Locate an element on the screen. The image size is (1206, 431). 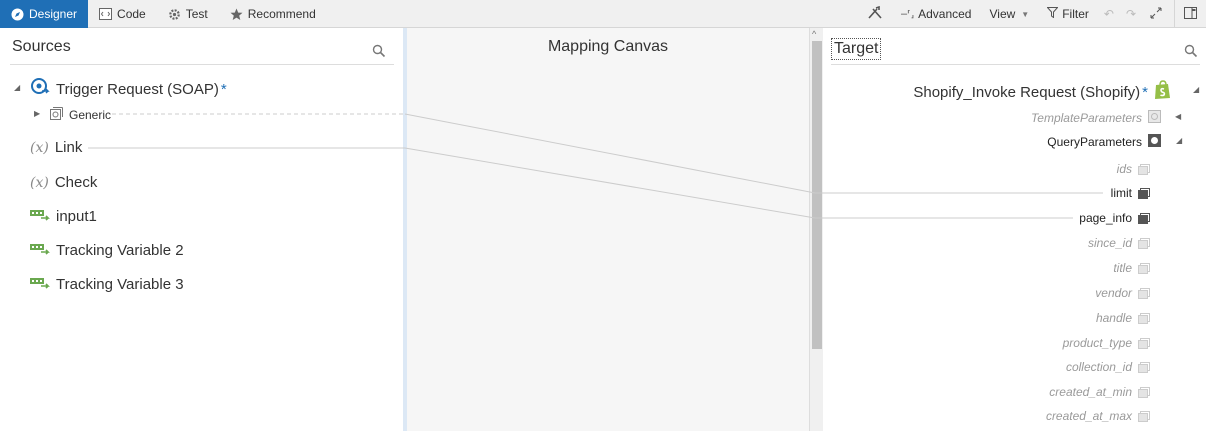
input1-label: input1 is located at coordinates (76, 216).